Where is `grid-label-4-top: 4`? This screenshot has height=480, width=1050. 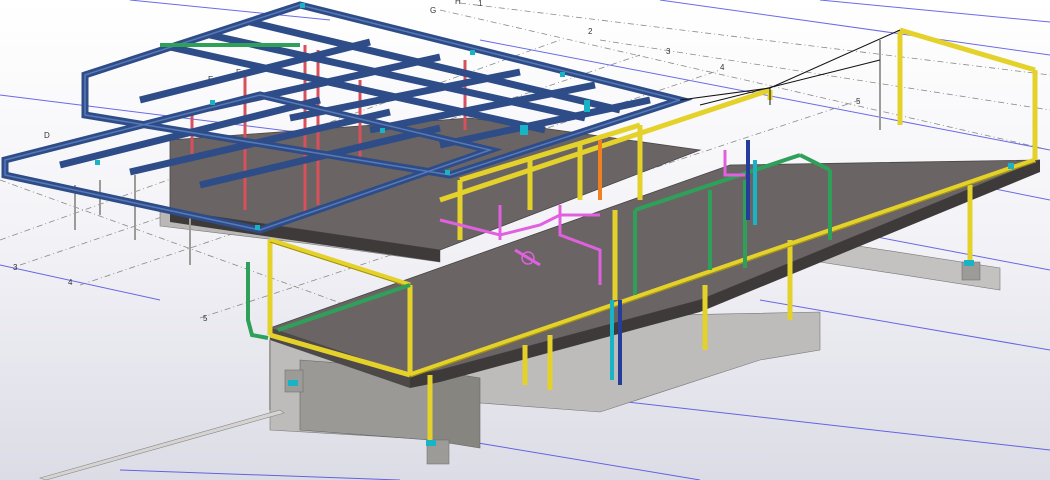
grid-label-4-top: 4 is located at coordinates (722, 67).